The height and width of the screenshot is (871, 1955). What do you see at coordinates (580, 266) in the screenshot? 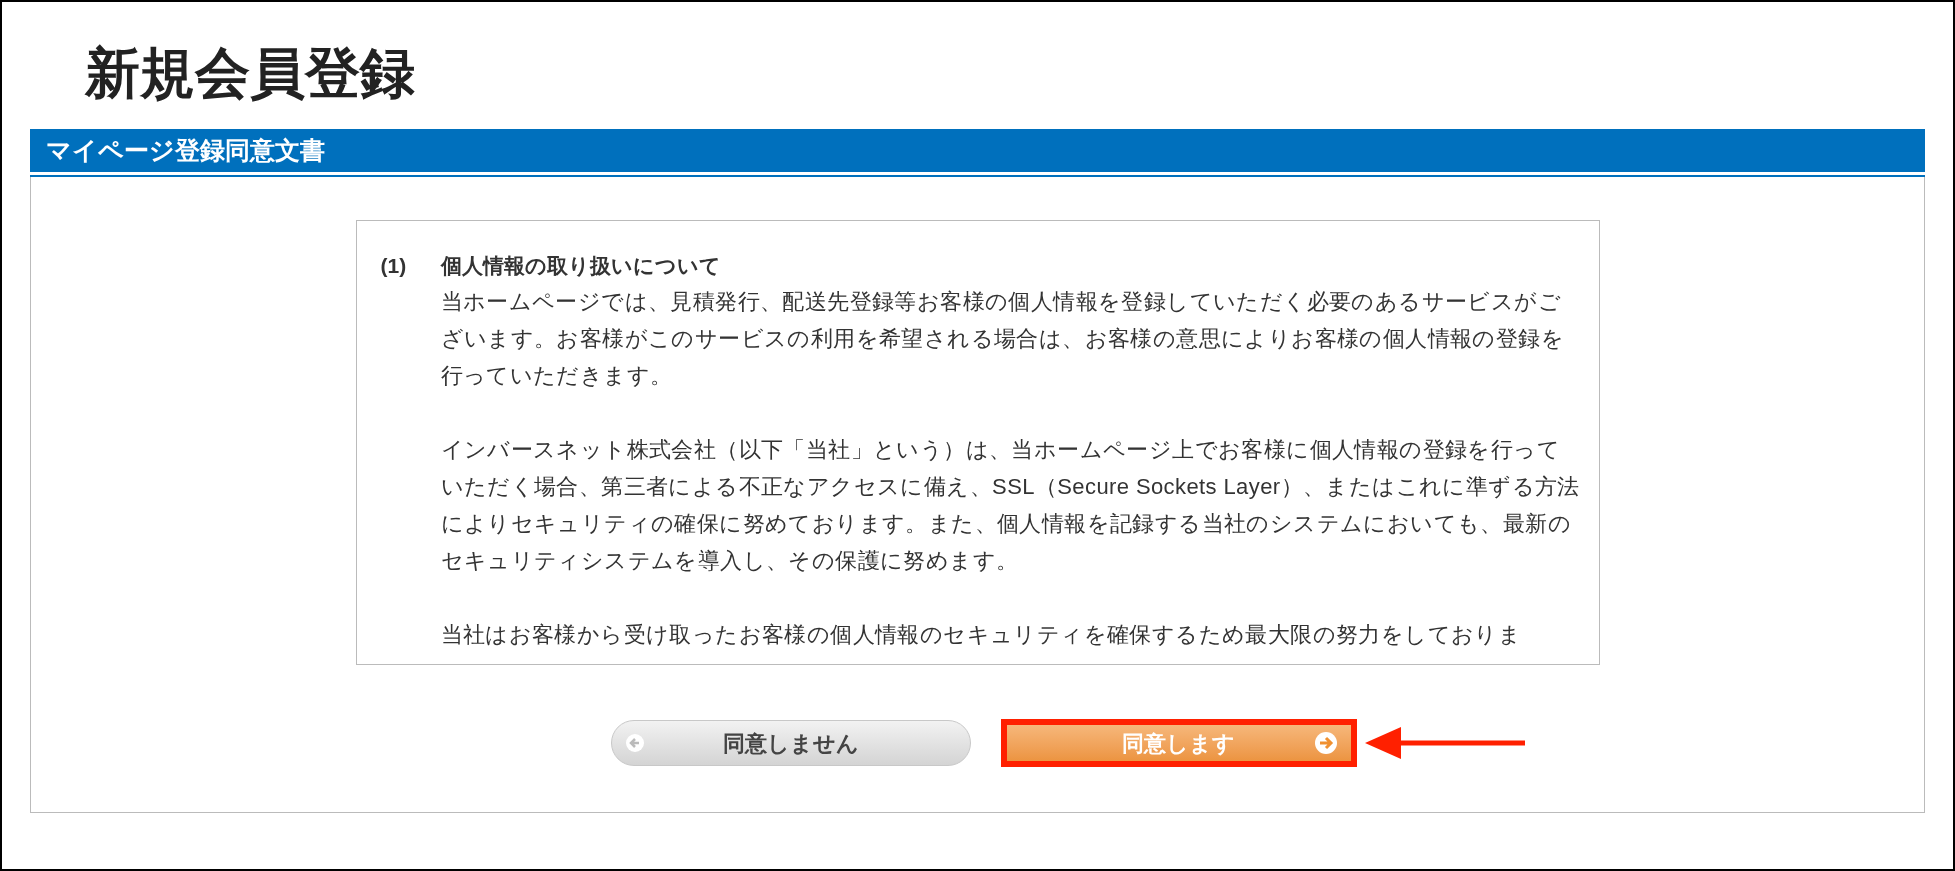
I see `agreement-heading: 個人情報の取り扱いについて` at bounding box center [580, 266].